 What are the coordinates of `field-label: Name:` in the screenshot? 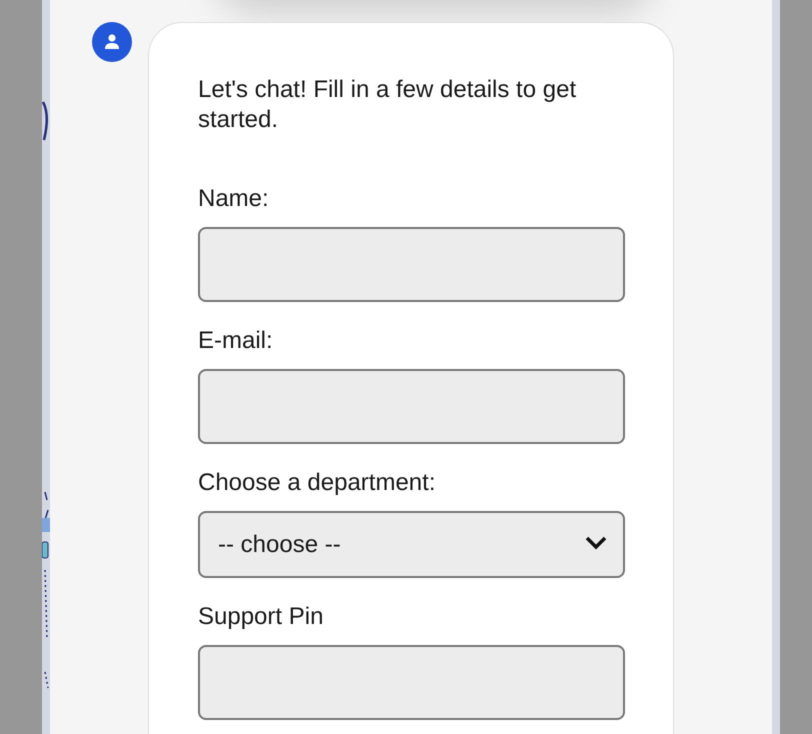 It's located at (234, 199).